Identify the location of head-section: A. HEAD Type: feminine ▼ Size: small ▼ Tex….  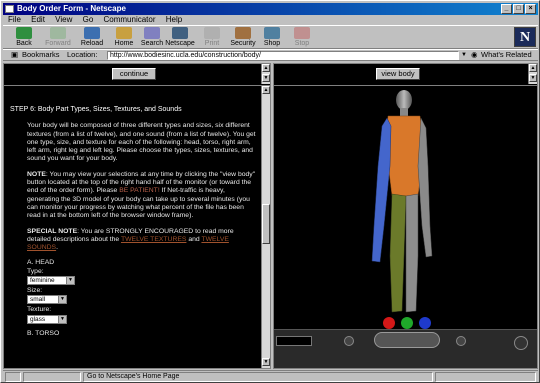
(134, 298).